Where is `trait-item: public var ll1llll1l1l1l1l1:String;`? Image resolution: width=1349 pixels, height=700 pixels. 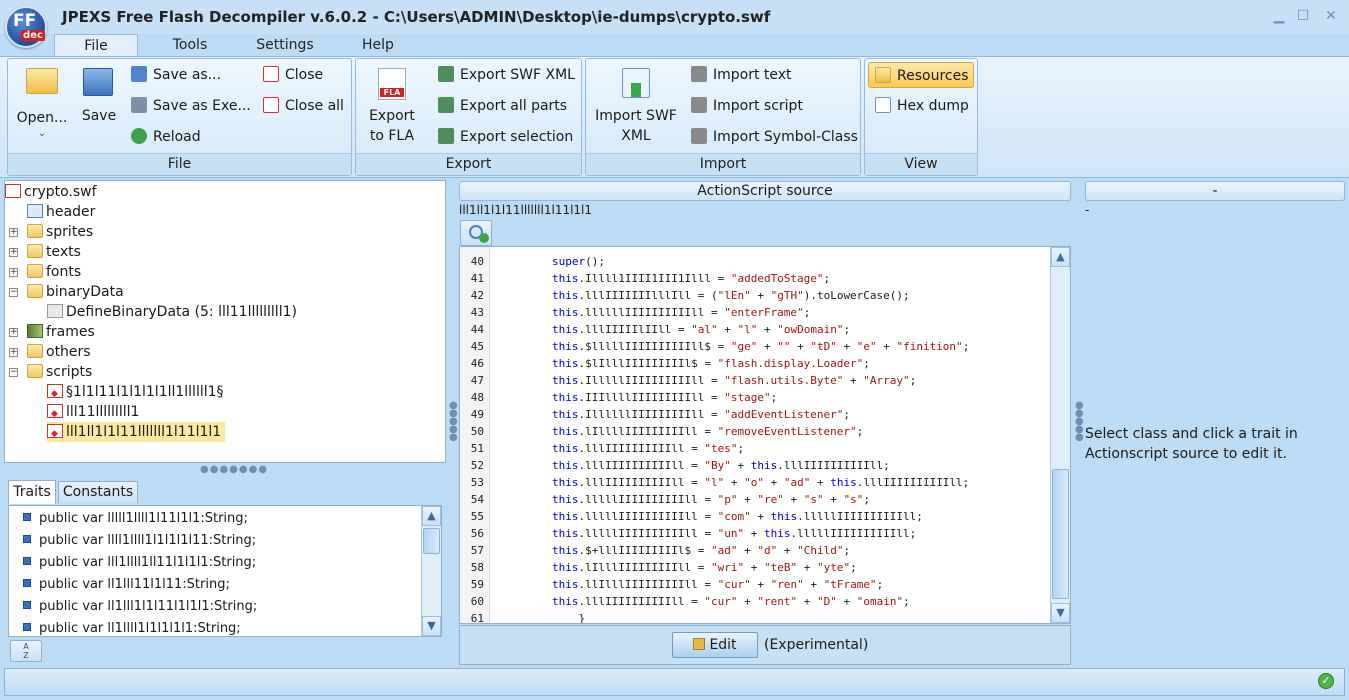 trait-item: public var ll1llll1l1l1l1l1:String; is located at coordinates (132, 627).